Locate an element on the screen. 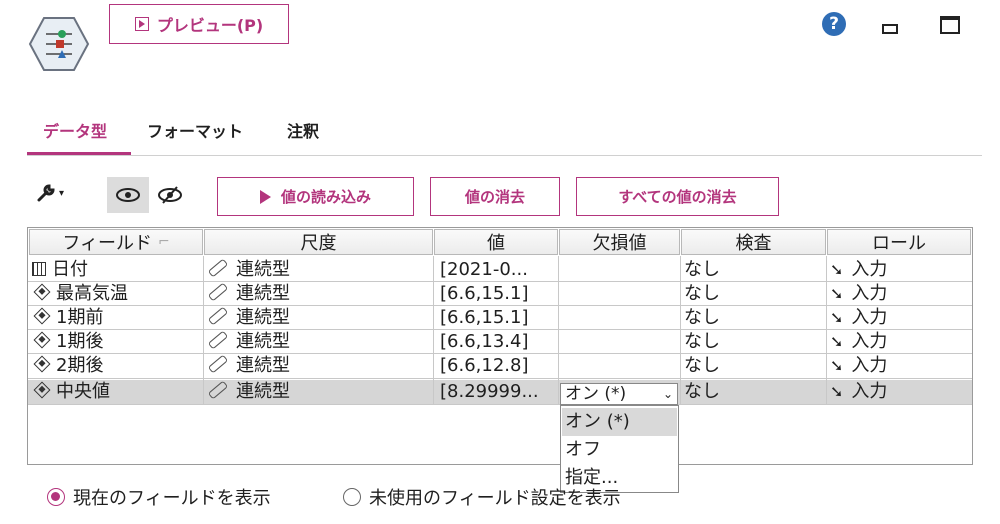 The height and width of the screenshot is (524, 1000). tab-annotation: 注釈 is located at coordinates (303, 130).